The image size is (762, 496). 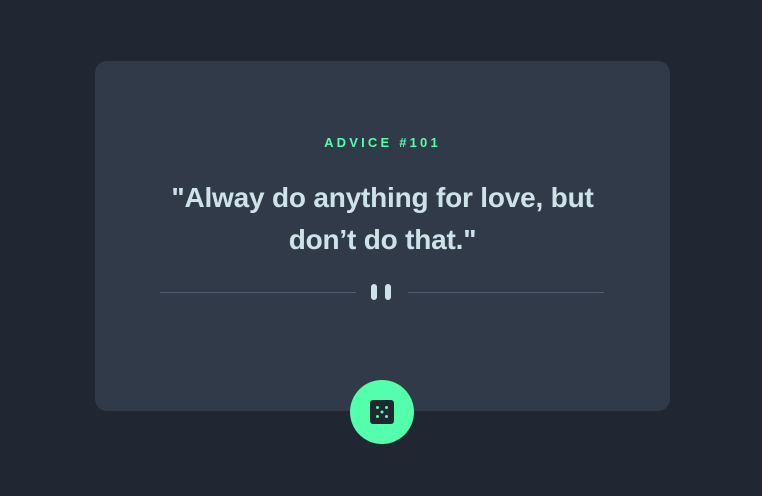 I want to click on dice-icon, so click(x=382, y=412).